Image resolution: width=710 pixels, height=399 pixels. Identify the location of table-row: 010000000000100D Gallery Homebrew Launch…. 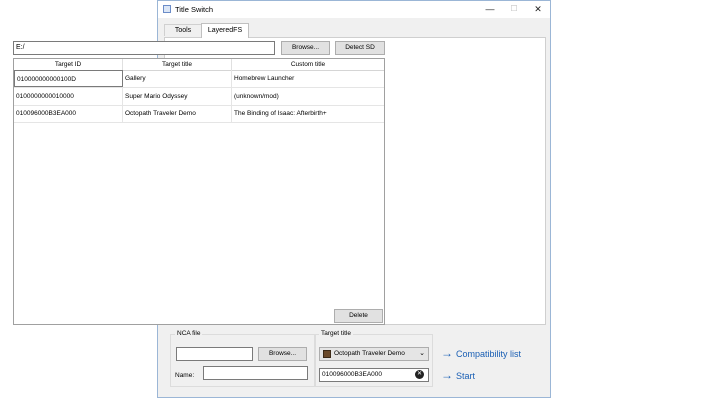
(199, 79).